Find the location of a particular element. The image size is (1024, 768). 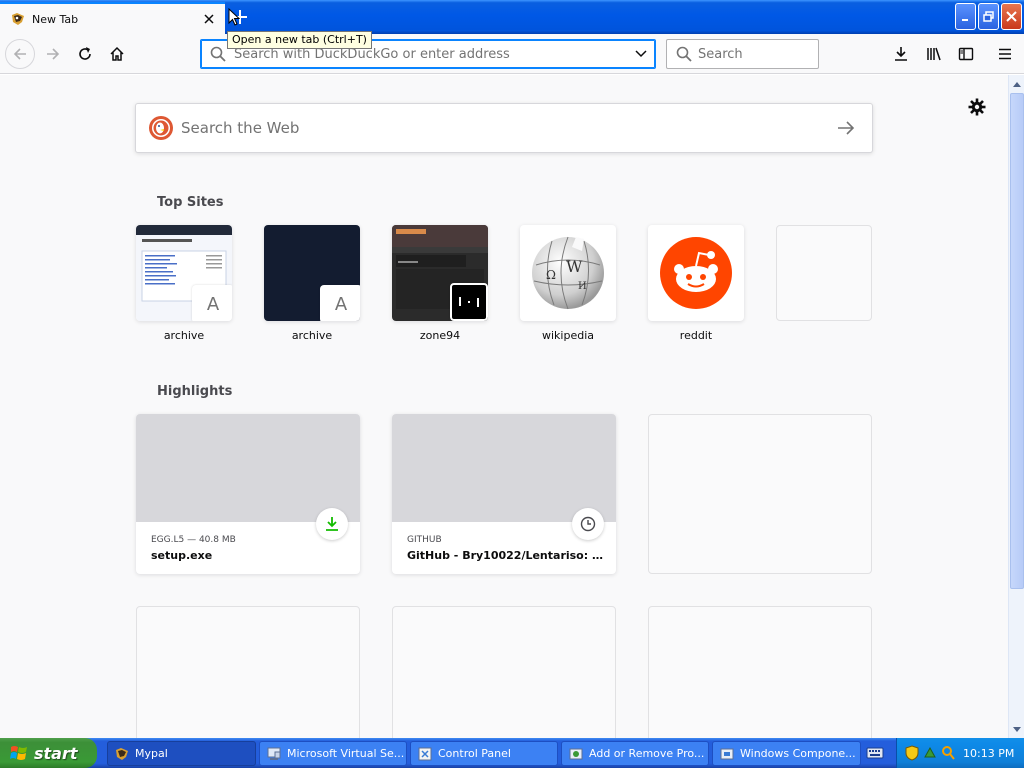

web-search-input is located at coordinates (503, 128).